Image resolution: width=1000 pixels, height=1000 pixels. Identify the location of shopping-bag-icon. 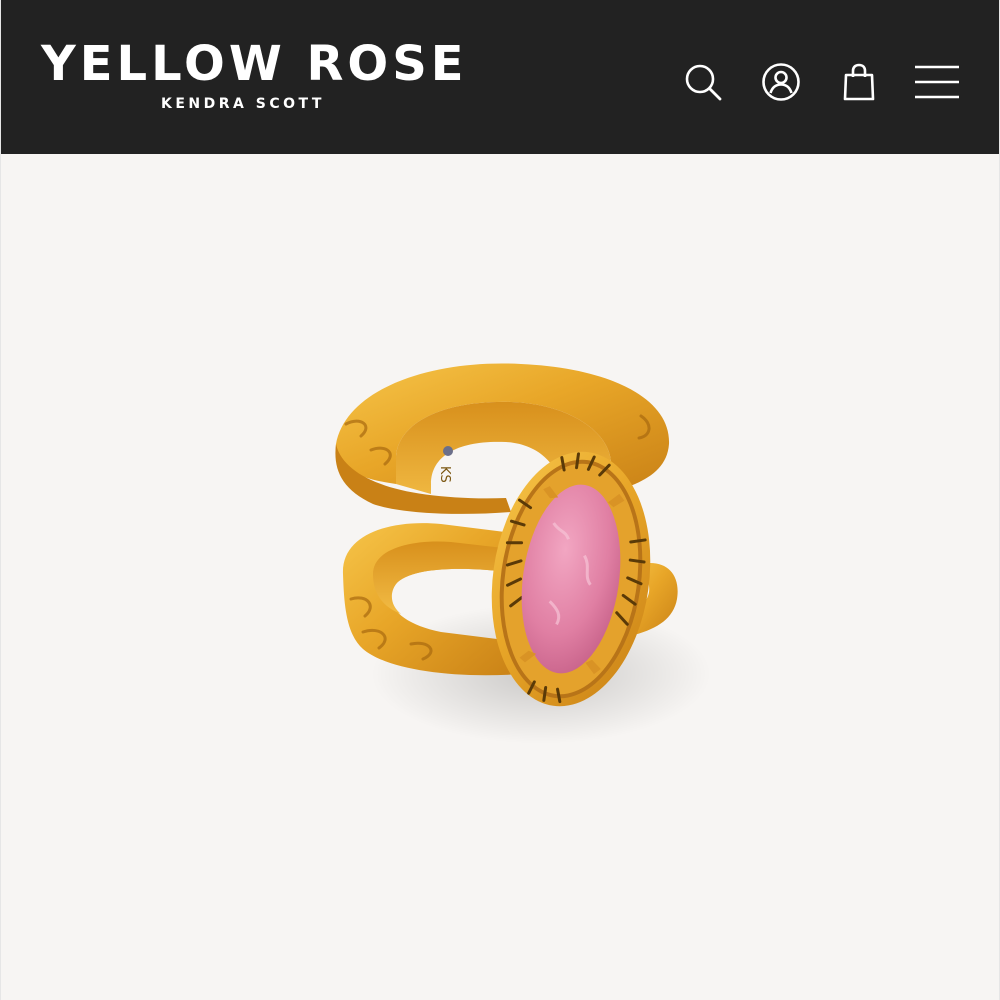
(859, 82).